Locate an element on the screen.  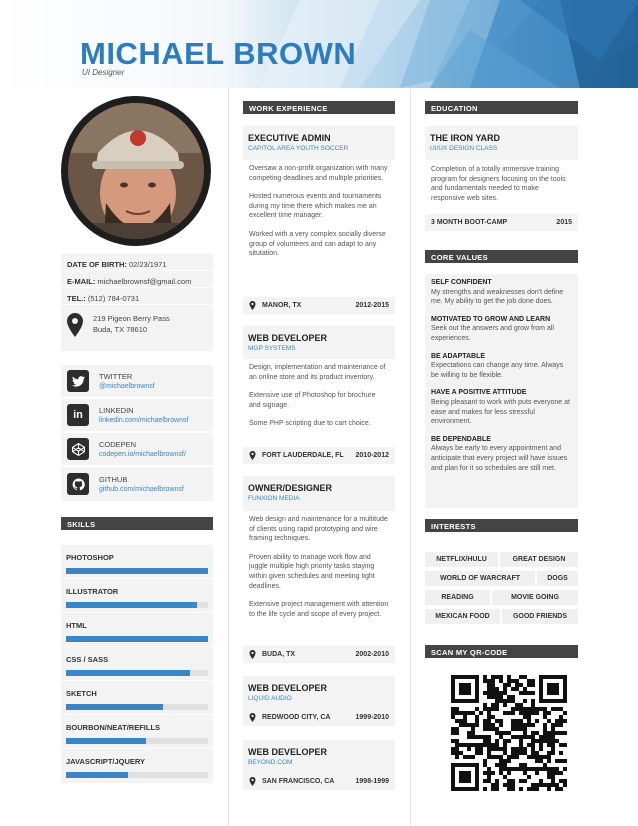
job-location: REDWOOD CITY, CA is located at coordinates (296, 717).